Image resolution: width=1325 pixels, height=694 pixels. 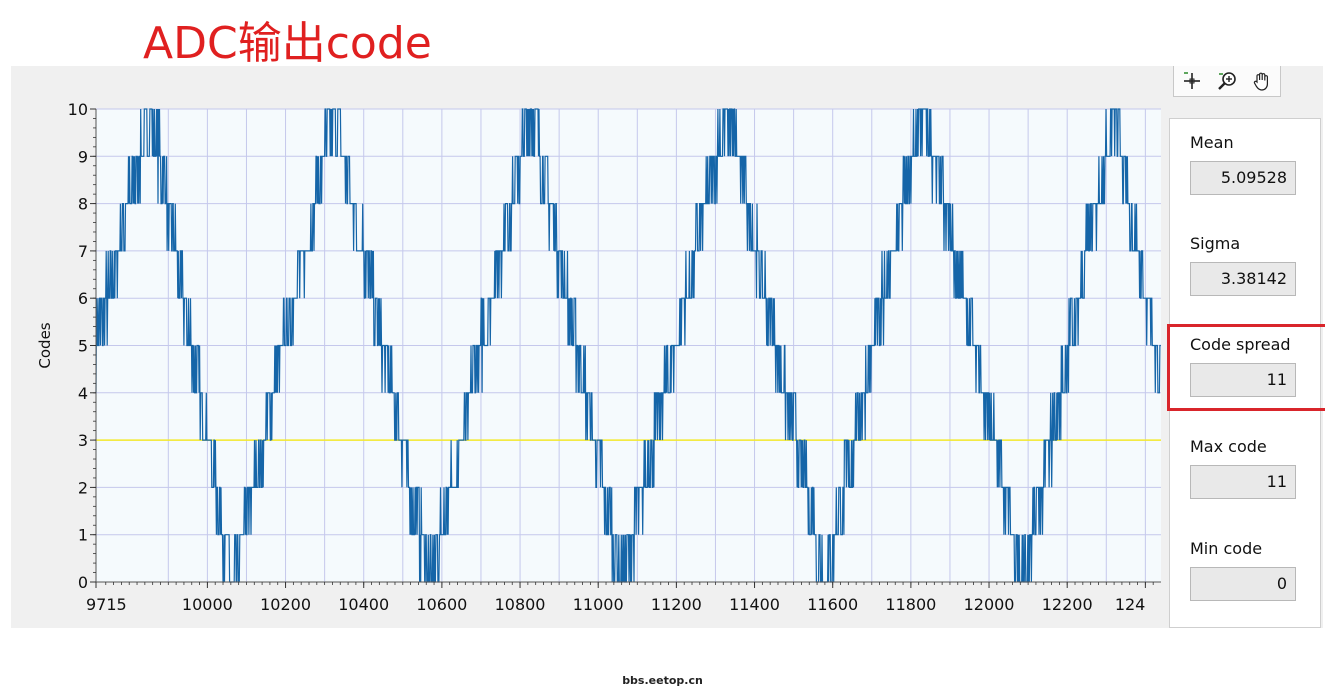 I want to click on y-tick-label: 8, so click(x=83, y=204).